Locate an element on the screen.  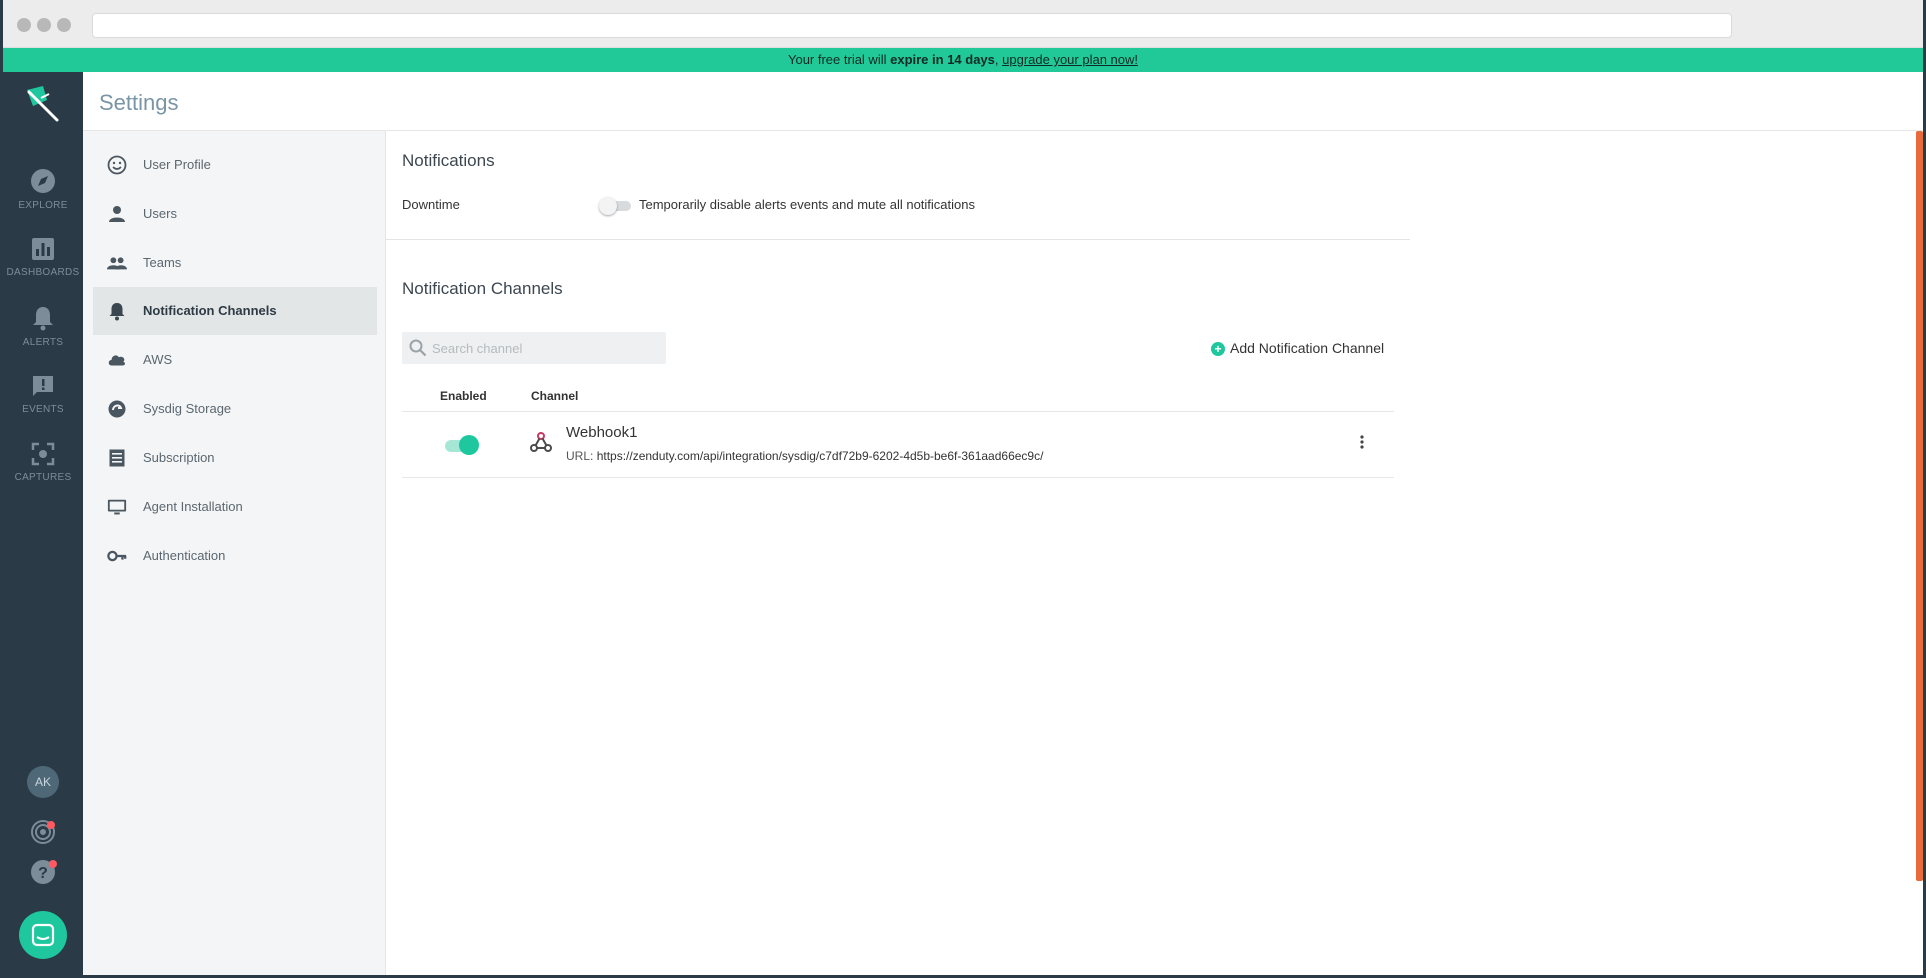
column-header-channel: Channel is located at coordinates (554, 396).